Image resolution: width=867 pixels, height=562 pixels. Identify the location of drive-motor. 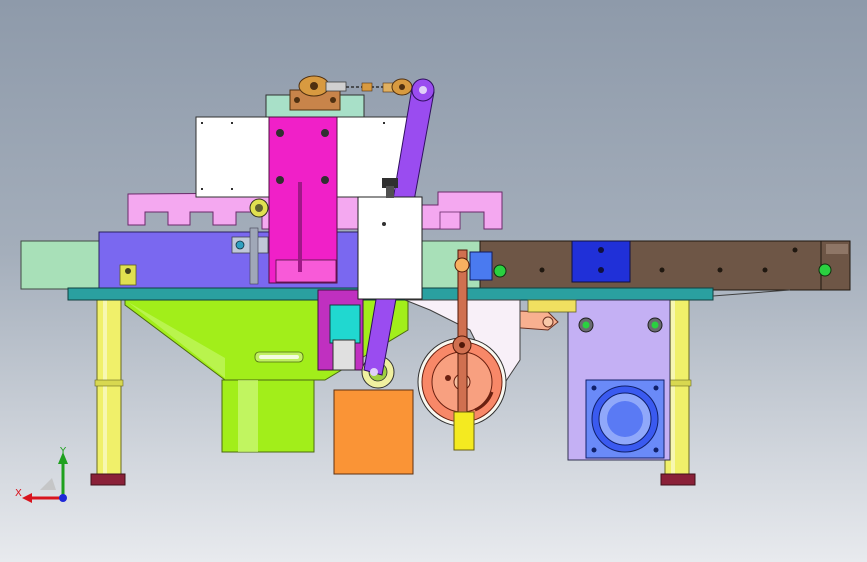
(625, 419).